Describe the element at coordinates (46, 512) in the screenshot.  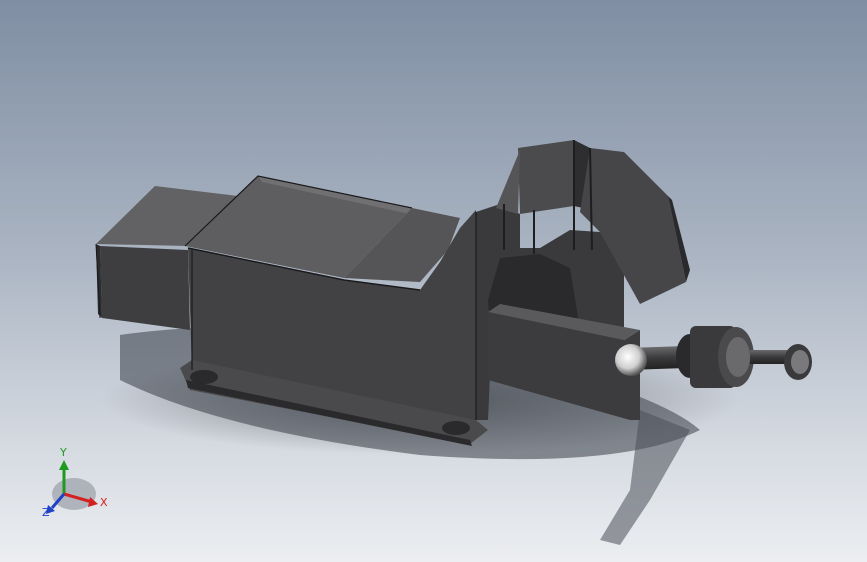
I see `z-axis-label: Z` at that location.